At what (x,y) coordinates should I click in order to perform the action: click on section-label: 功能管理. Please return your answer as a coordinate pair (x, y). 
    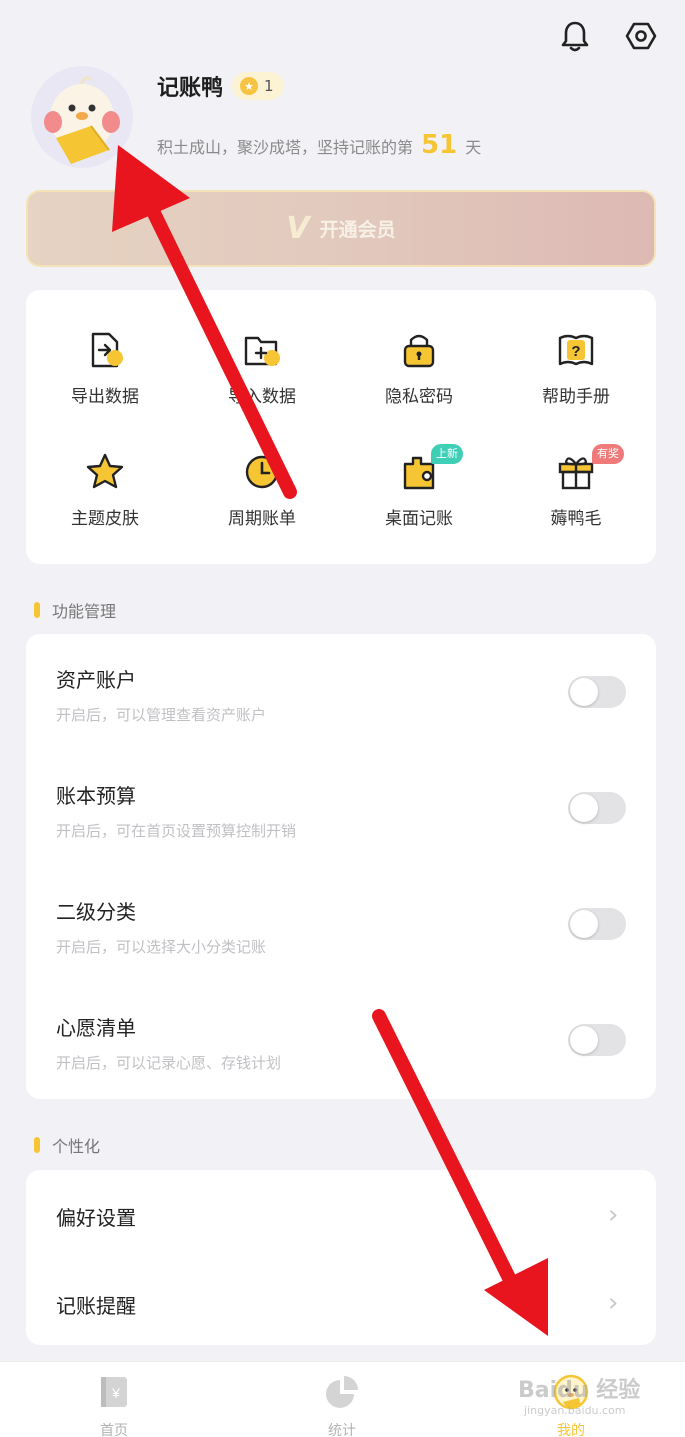
    Looking at the image, I should click on (84, 611).